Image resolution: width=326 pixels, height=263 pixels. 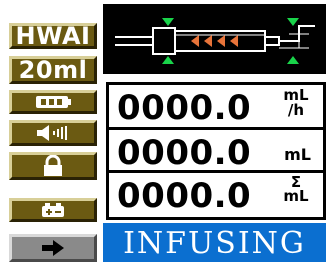 I want to click on total-unit: Σ mL, so click(x=296, y=190).